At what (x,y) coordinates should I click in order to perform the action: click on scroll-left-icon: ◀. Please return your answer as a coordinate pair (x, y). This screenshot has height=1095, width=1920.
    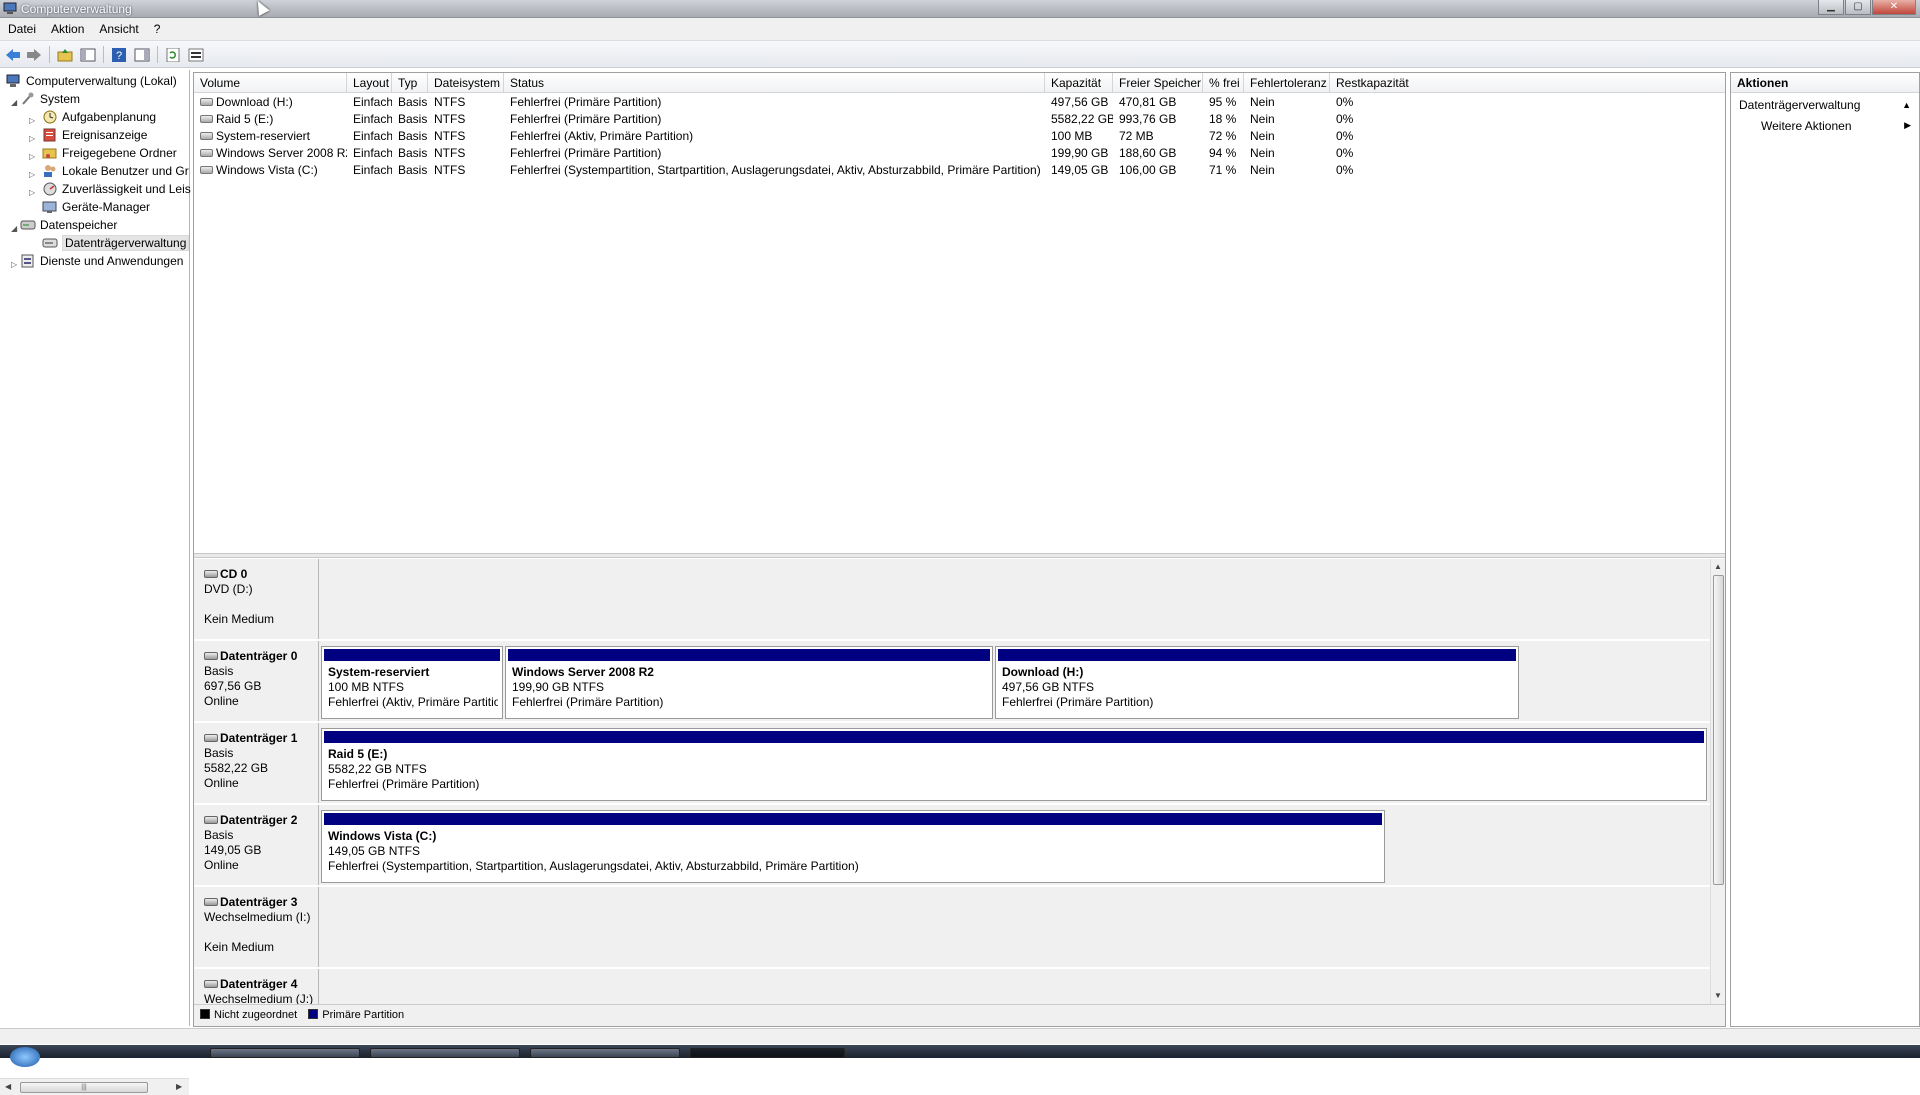
    Looking at the image, I should click on (8, 1086).